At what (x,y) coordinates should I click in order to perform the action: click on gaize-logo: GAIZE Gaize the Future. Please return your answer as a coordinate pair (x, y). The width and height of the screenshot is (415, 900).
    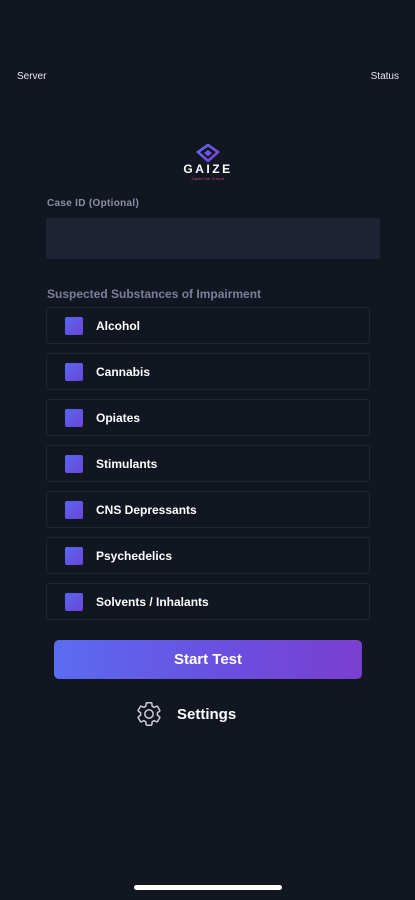
    Looking at the image, I should click on (208, 167).